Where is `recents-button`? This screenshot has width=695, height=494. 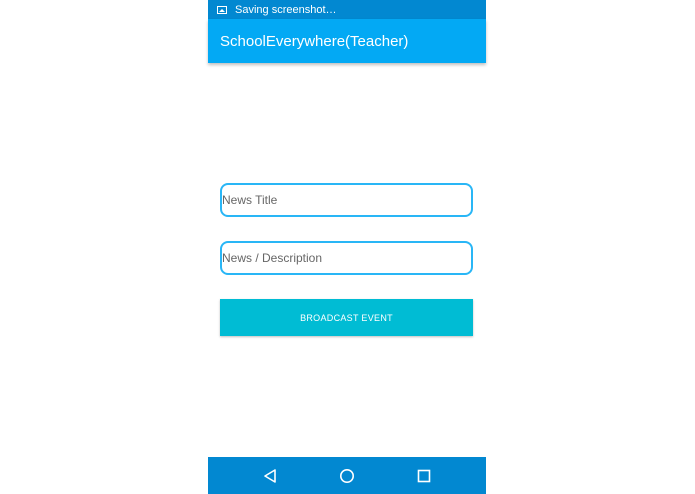 recents-button is located at coordinates (424, 475).